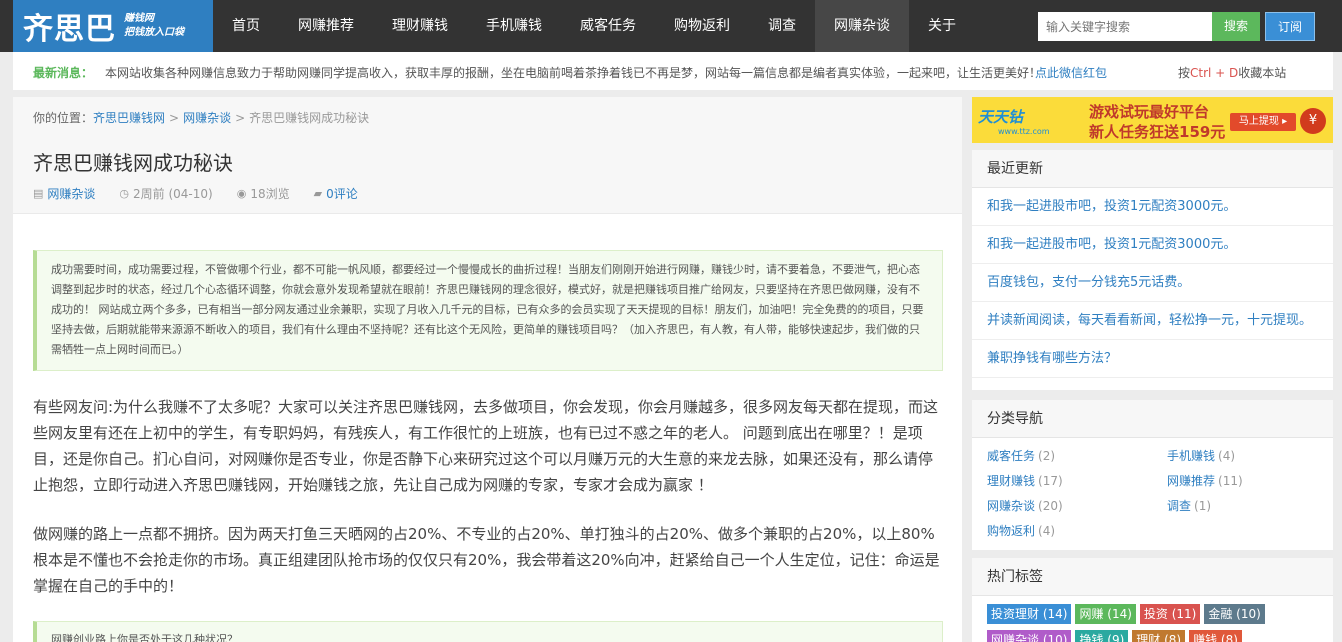 The height and width of the screenshot is (642, 1342). What do you see at coordinates (1290, 26) in the screenshot?
I see `subscribe-button: 订阅` at bounding box center [1290, 26].